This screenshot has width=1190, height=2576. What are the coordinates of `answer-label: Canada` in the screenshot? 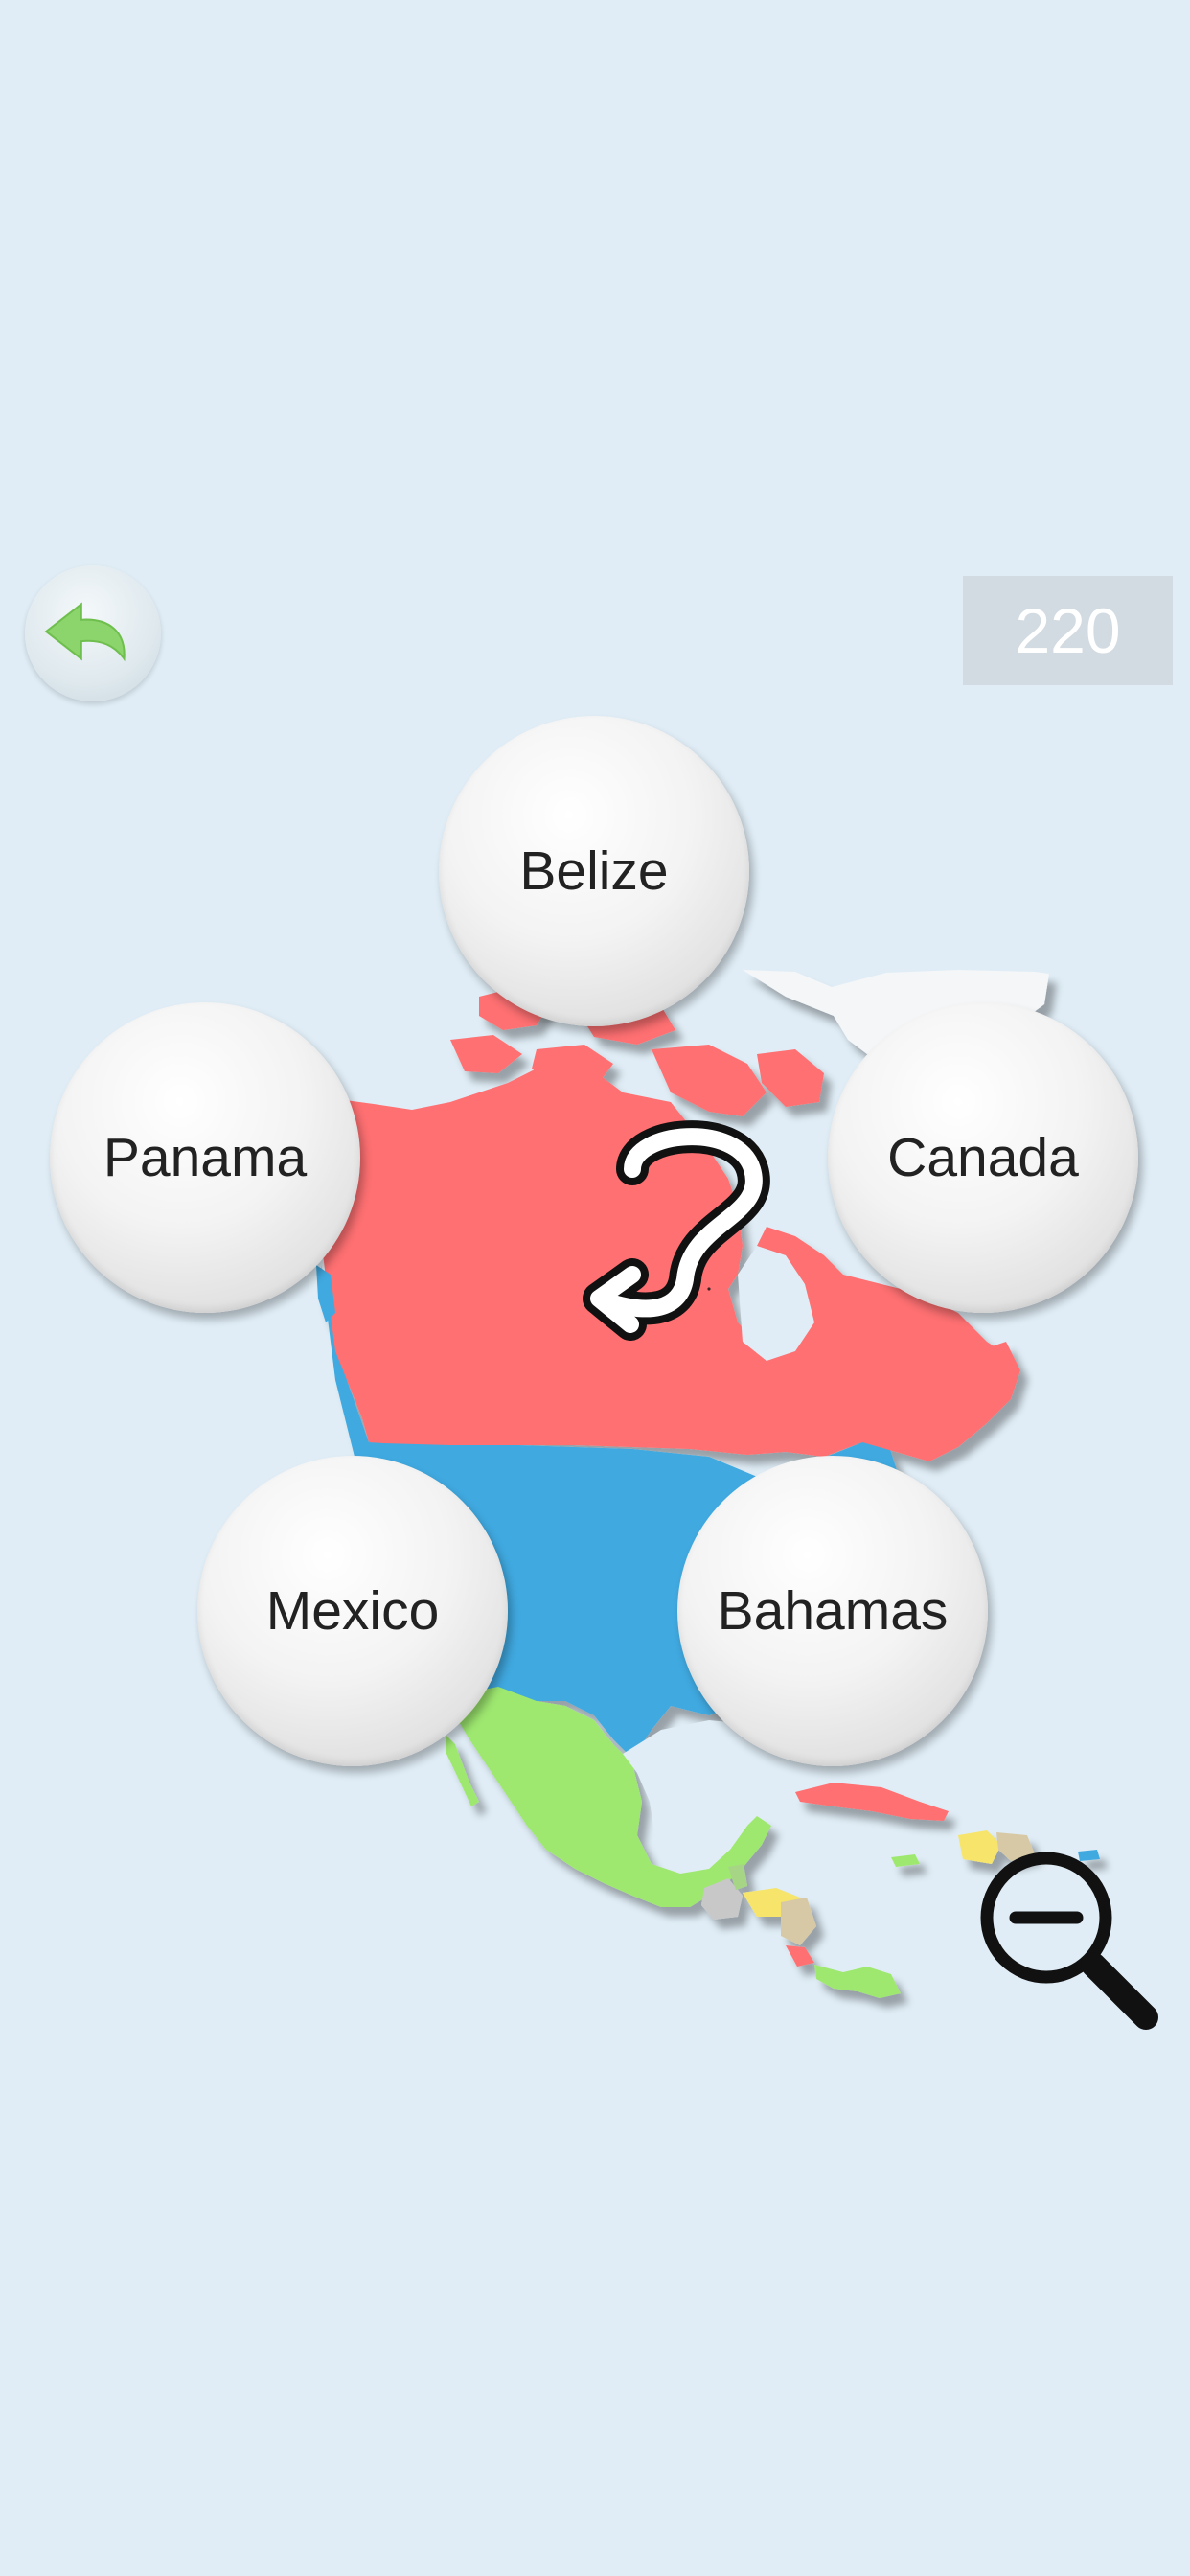 It's located at (983, 1157).